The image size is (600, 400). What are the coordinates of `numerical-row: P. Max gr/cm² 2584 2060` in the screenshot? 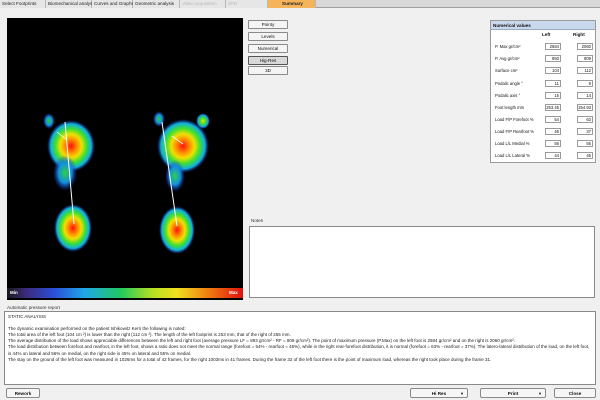 It's located at (544, 47).